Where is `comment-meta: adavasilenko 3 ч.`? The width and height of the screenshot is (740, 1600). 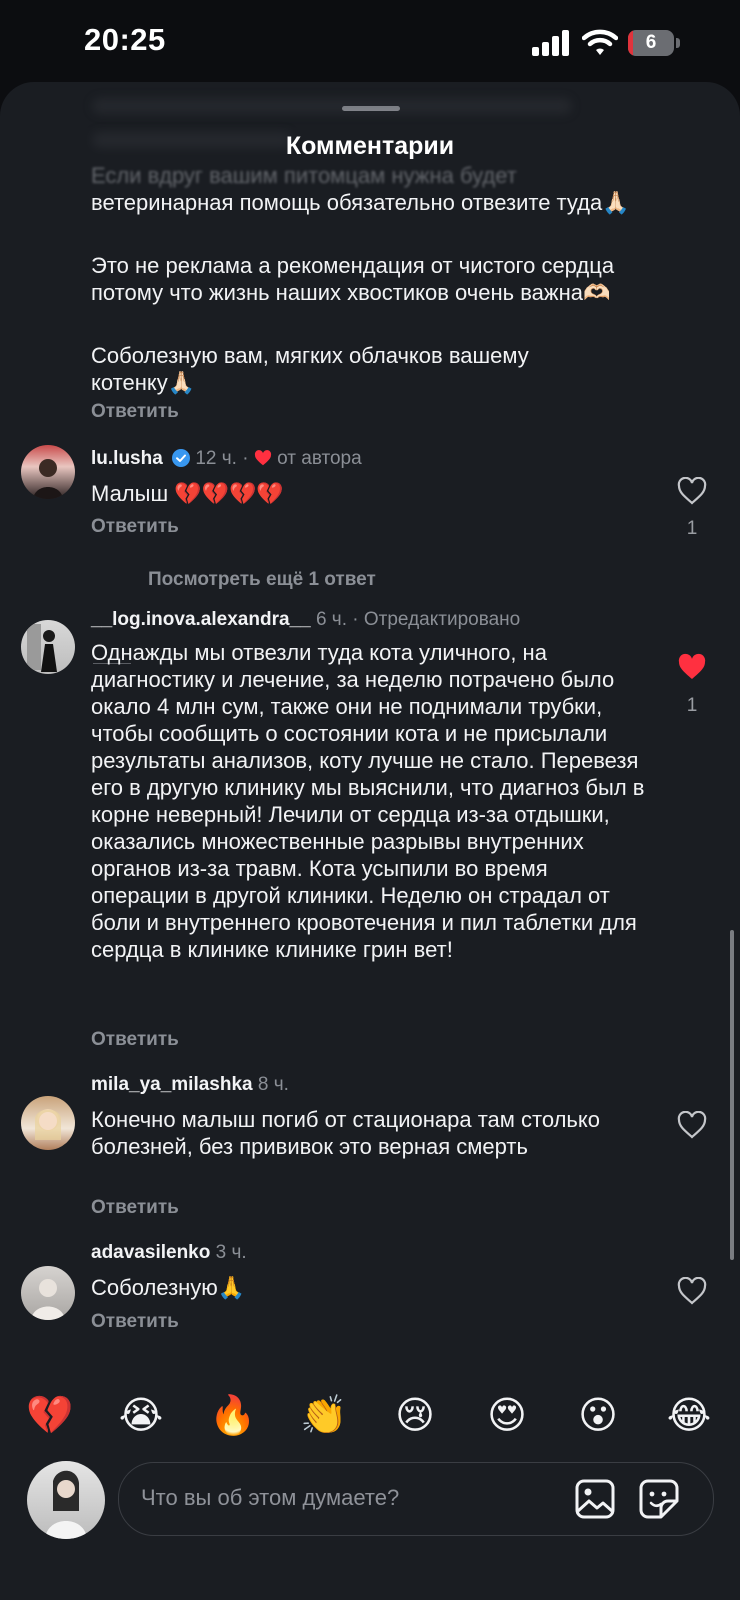 comment-meta: adavasilenko 3 ч. is located at coordinates (169, 1253).